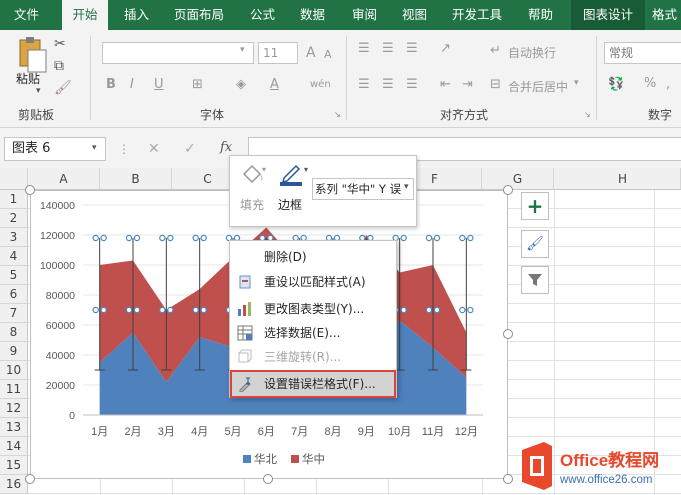 Image resolution: width=681 pixels, height=495 pixels. Describe the element at coordinates (14, 351) in the screenshot. I see `row-header: 9` at that location.